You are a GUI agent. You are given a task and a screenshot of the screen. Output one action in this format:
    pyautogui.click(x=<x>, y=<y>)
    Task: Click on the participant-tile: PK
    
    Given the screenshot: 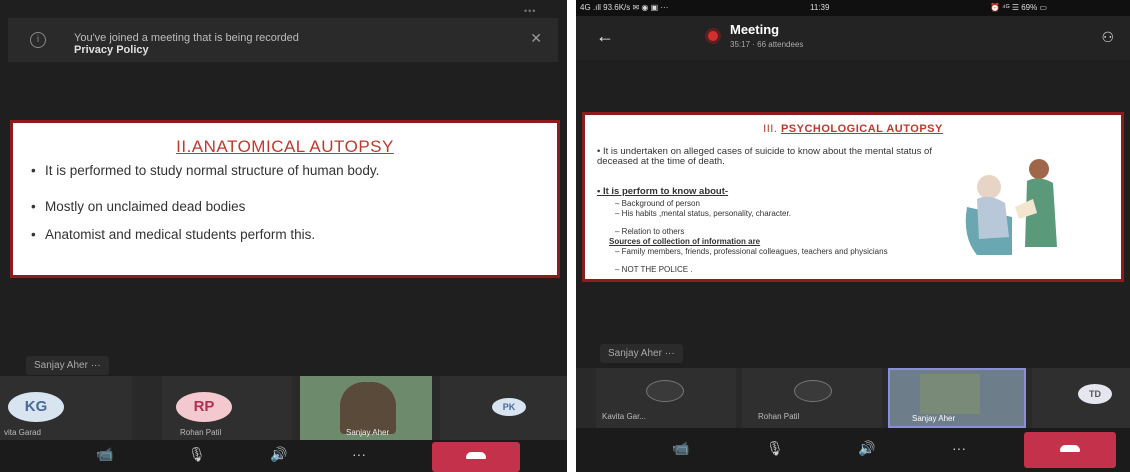 What is the action you would take?
    pyautogui.click(x=503, y=408)
    